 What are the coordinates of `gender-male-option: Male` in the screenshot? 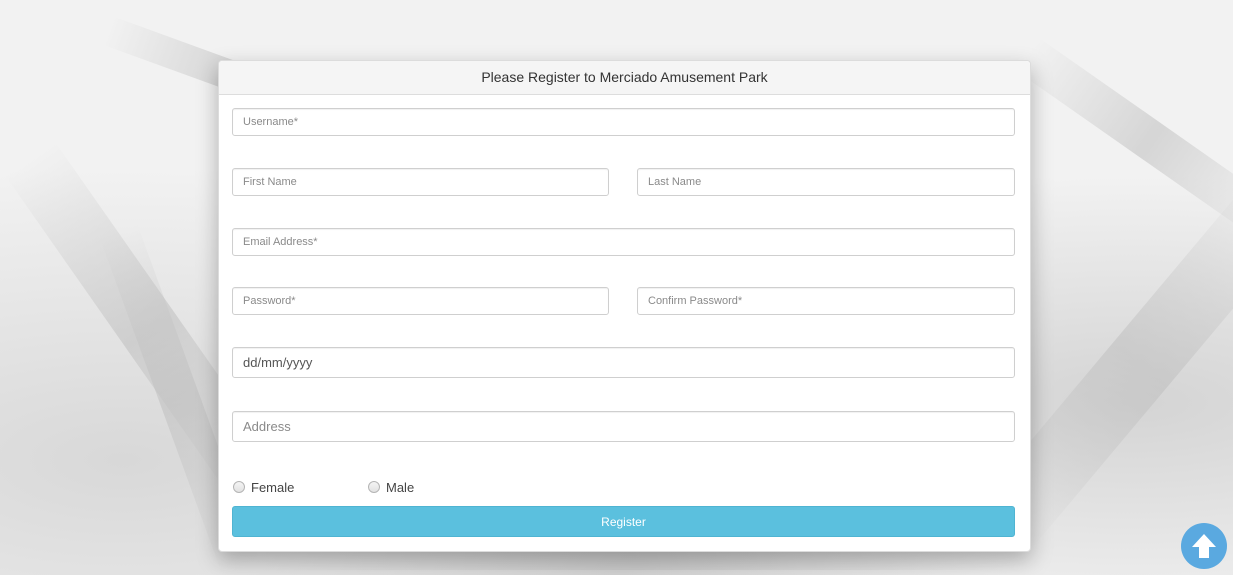 It's located at (391, 487).